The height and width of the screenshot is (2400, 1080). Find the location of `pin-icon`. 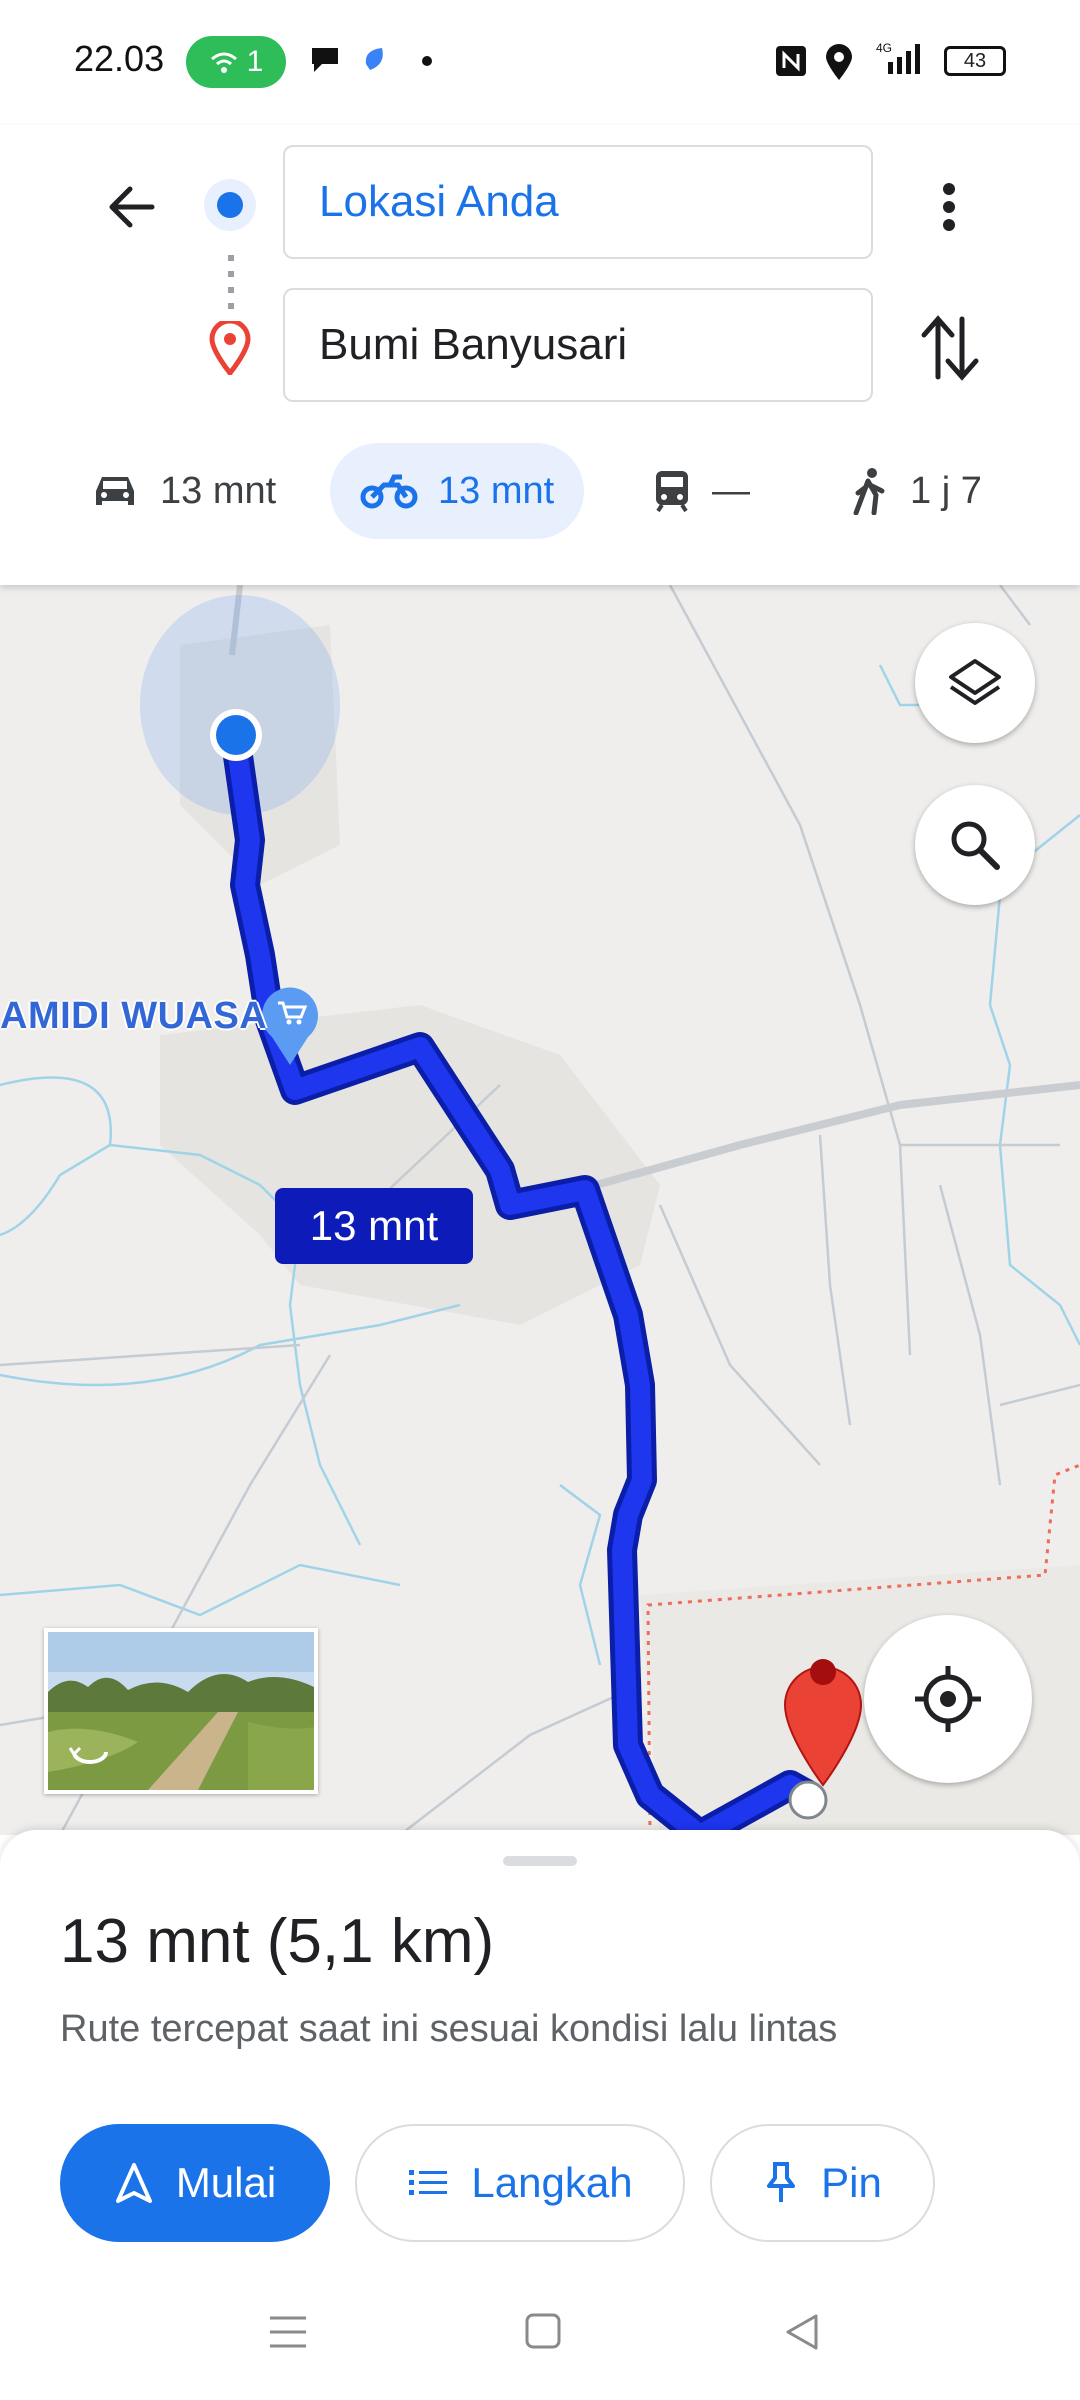

pin-icon is located at coordinates (781, 2182).